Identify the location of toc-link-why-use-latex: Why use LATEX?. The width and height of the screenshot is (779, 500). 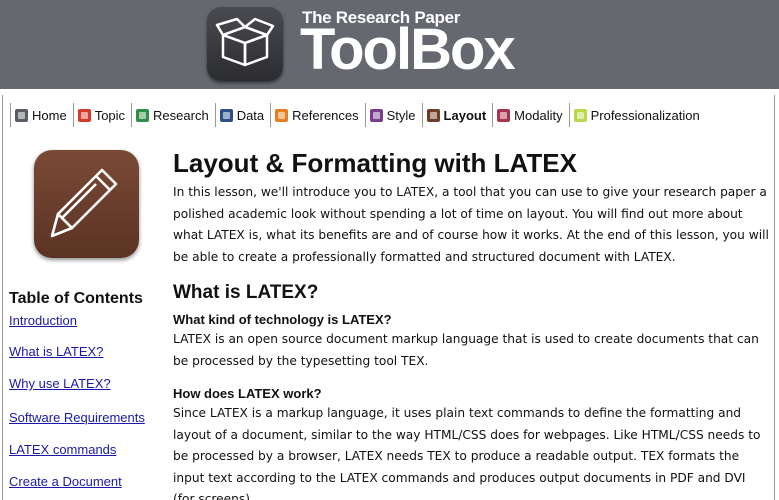
(60, 383).